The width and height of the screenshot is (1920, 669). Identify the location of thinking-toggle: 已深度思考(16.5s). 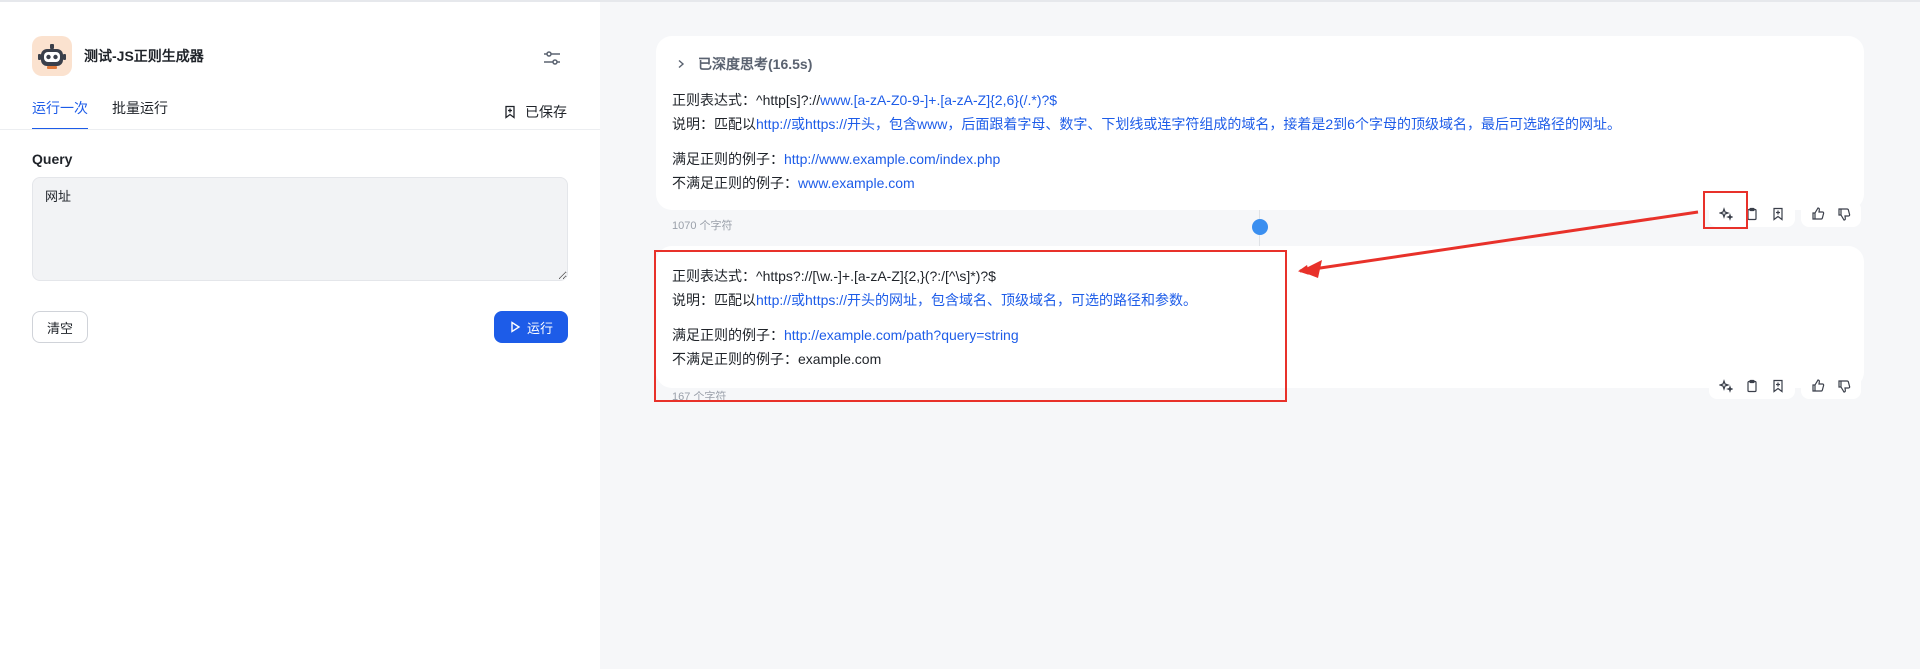
(744, 64).